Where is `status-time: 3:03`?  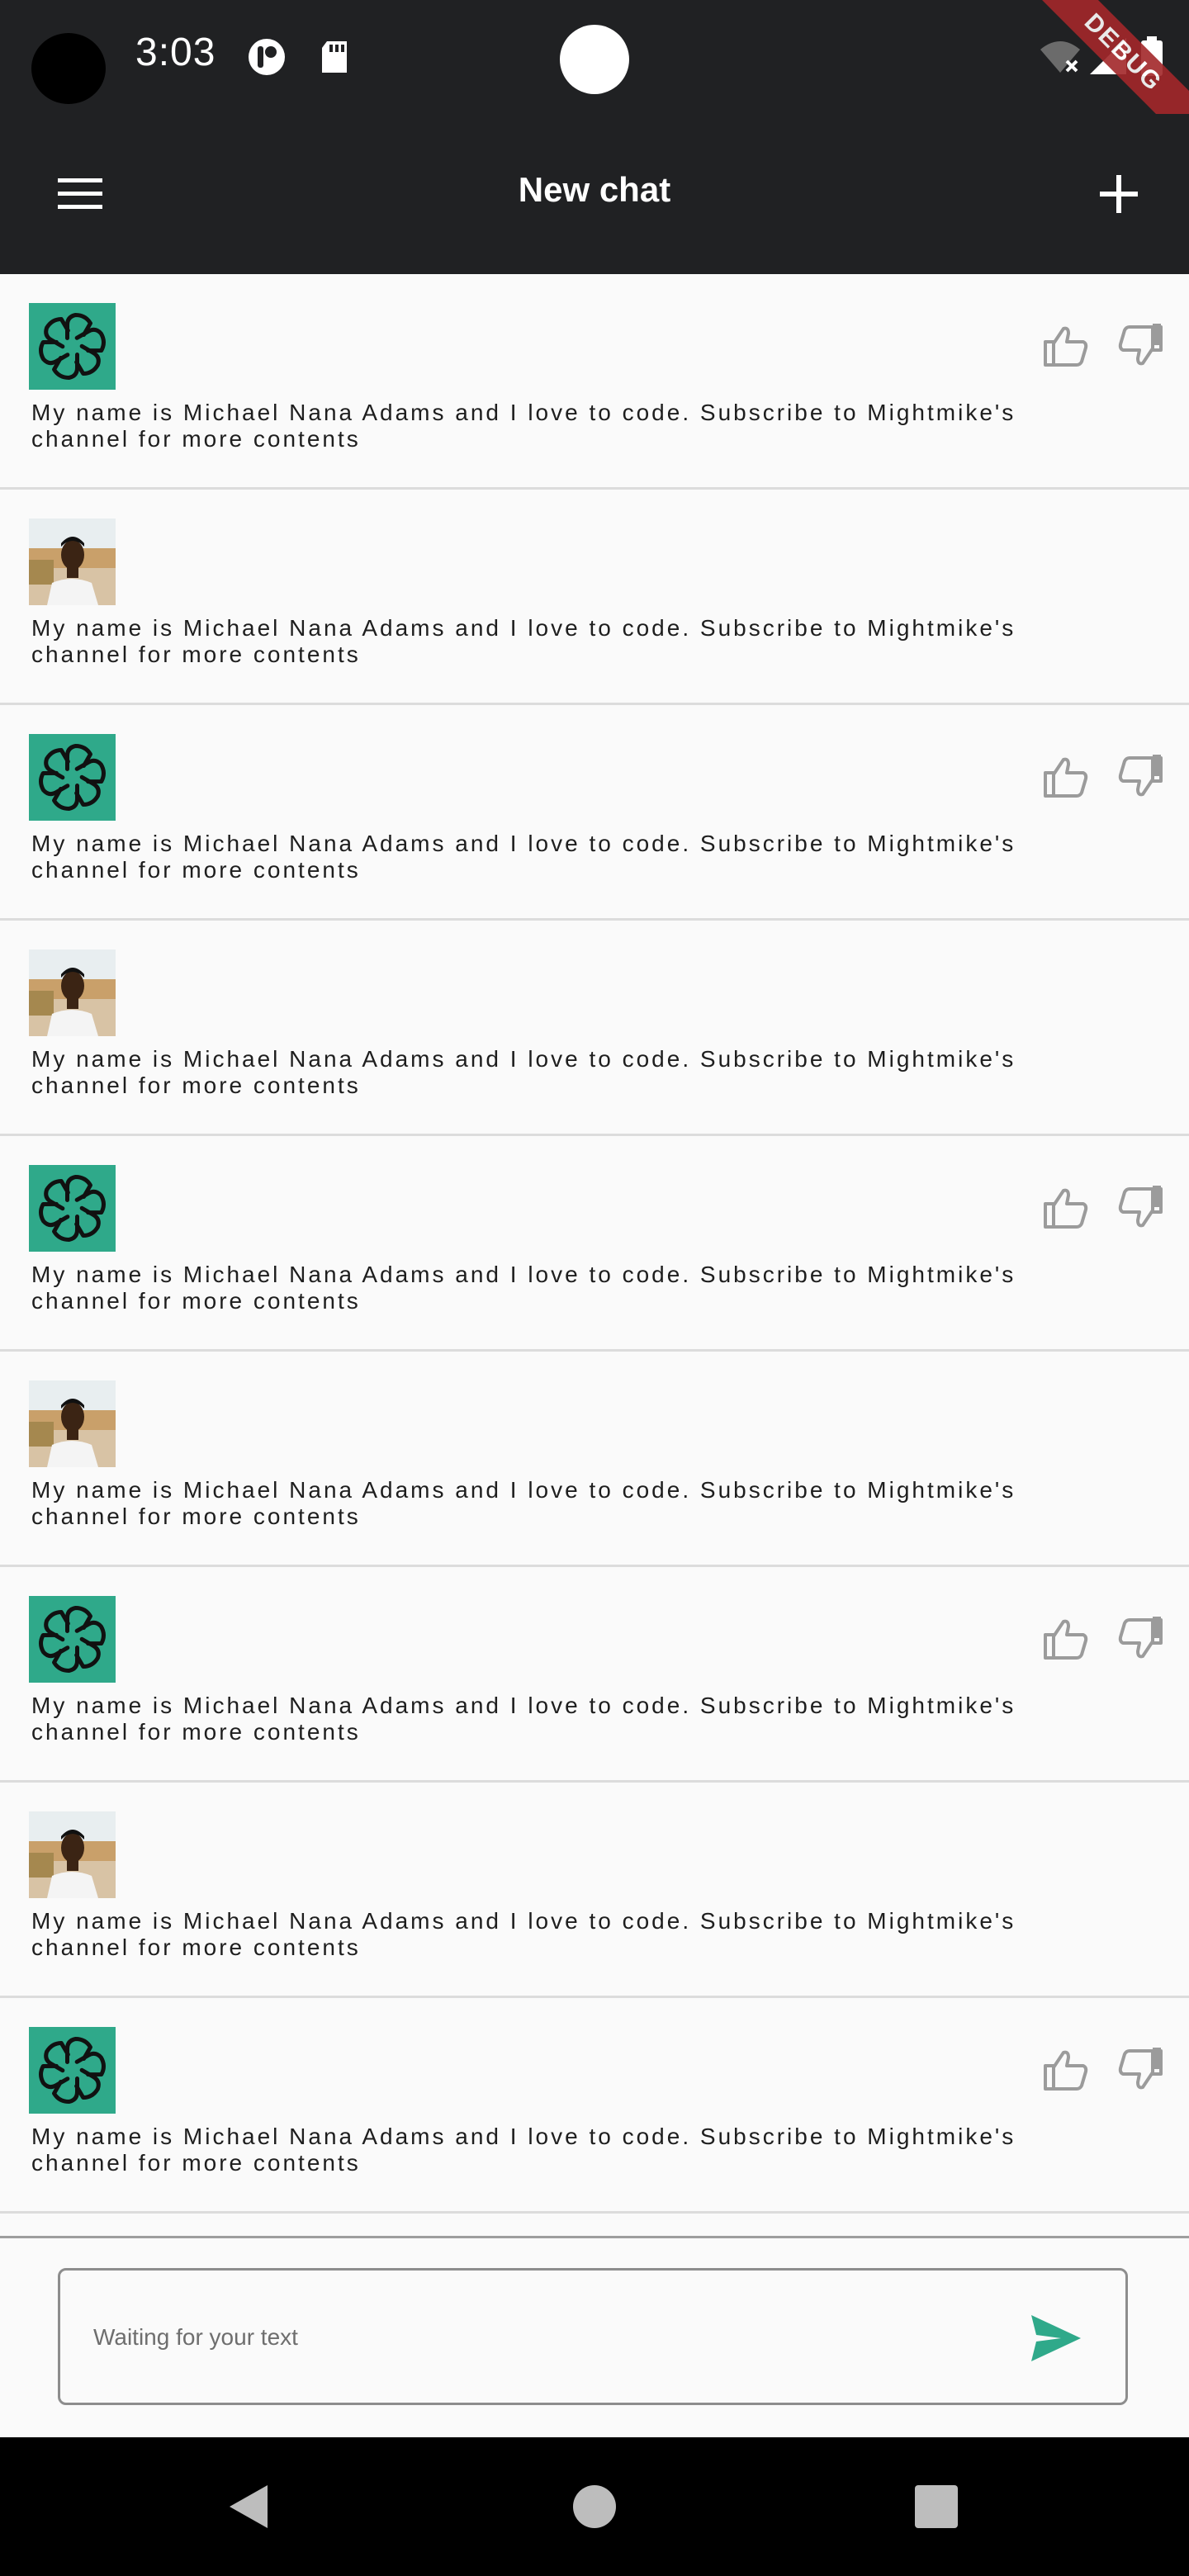 status-time: 3:03 is located at coordinates (175, 52).